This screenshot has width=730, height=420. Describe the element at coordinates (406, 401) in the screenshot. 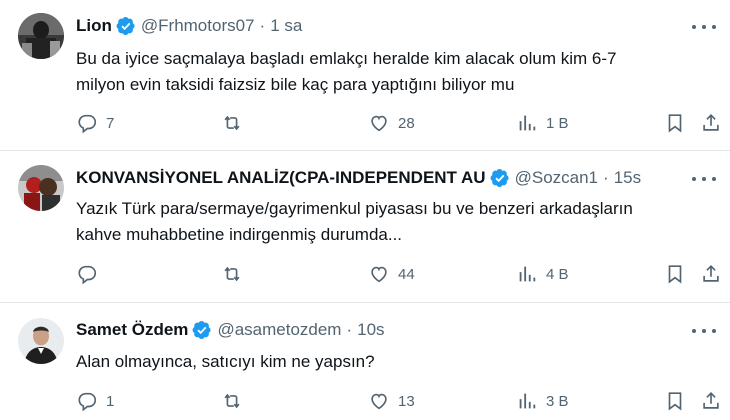

I see `like-count: 13` at that location.